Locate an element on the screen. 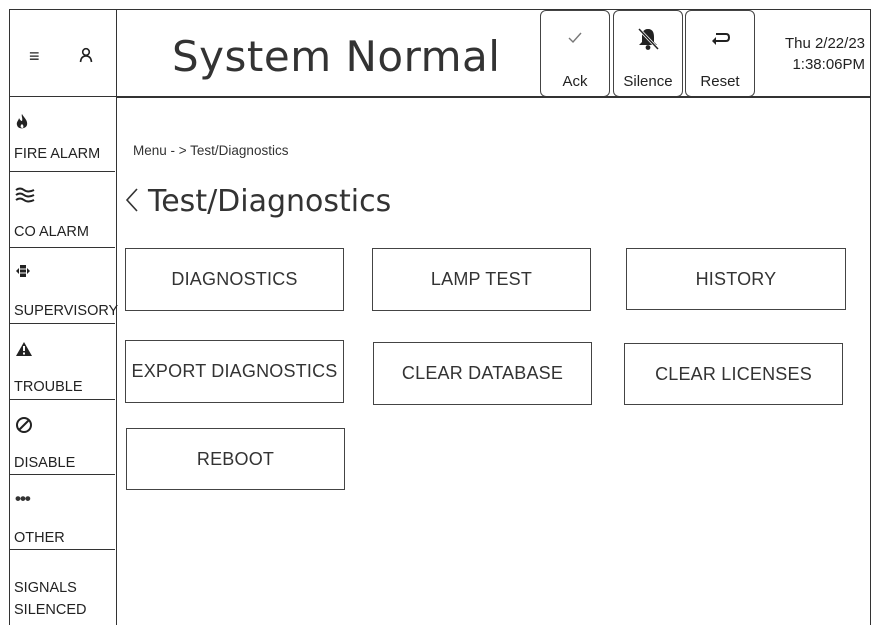 The height and width of the screenshot is (625, 877). sidebar-item-label: CO ALARM is located at coordinates (51, 232).